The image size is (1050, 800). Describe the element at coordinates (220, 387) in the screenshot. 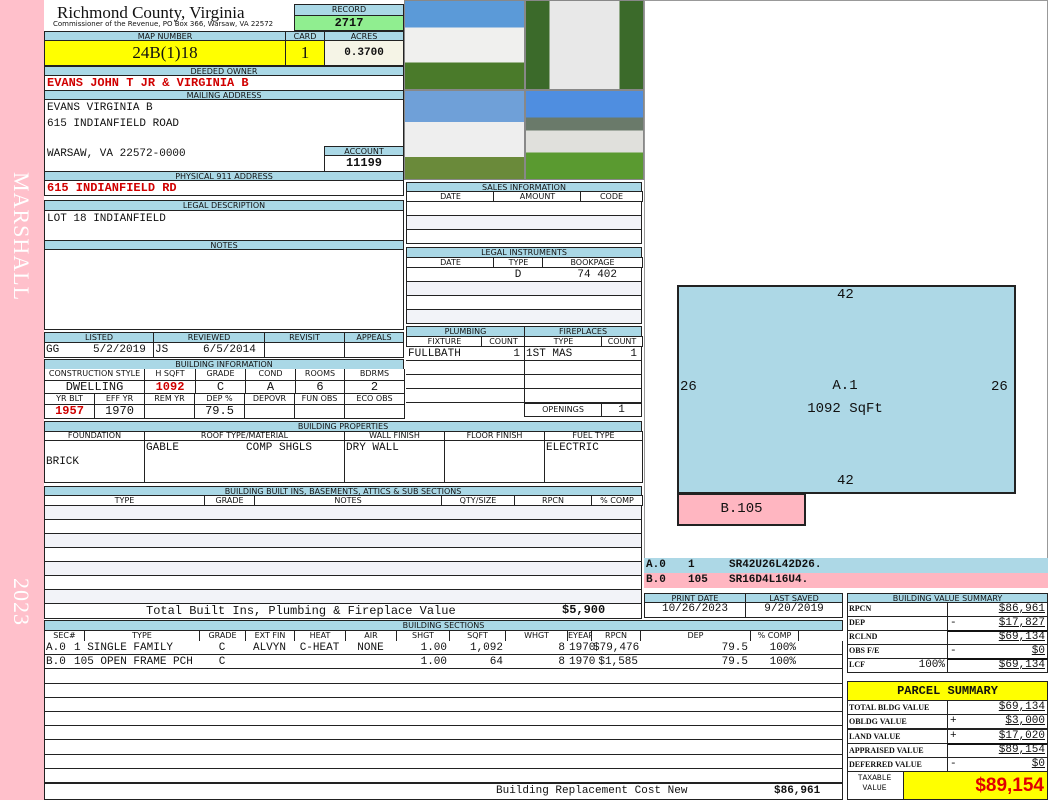

I see `building-info-value: C` at that location.